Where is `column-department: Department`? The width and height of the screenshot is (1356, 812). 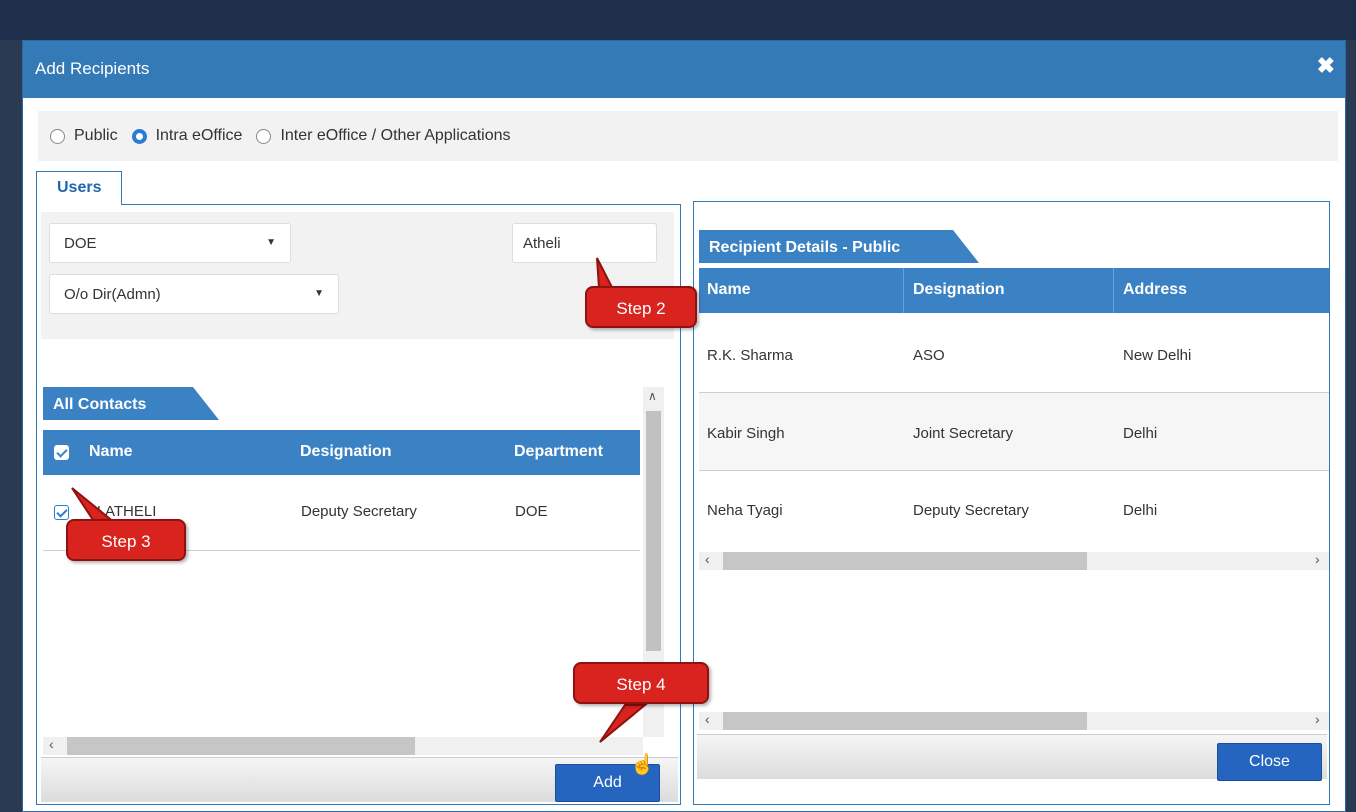 column-department: Department is located at coordinates (558, 451).